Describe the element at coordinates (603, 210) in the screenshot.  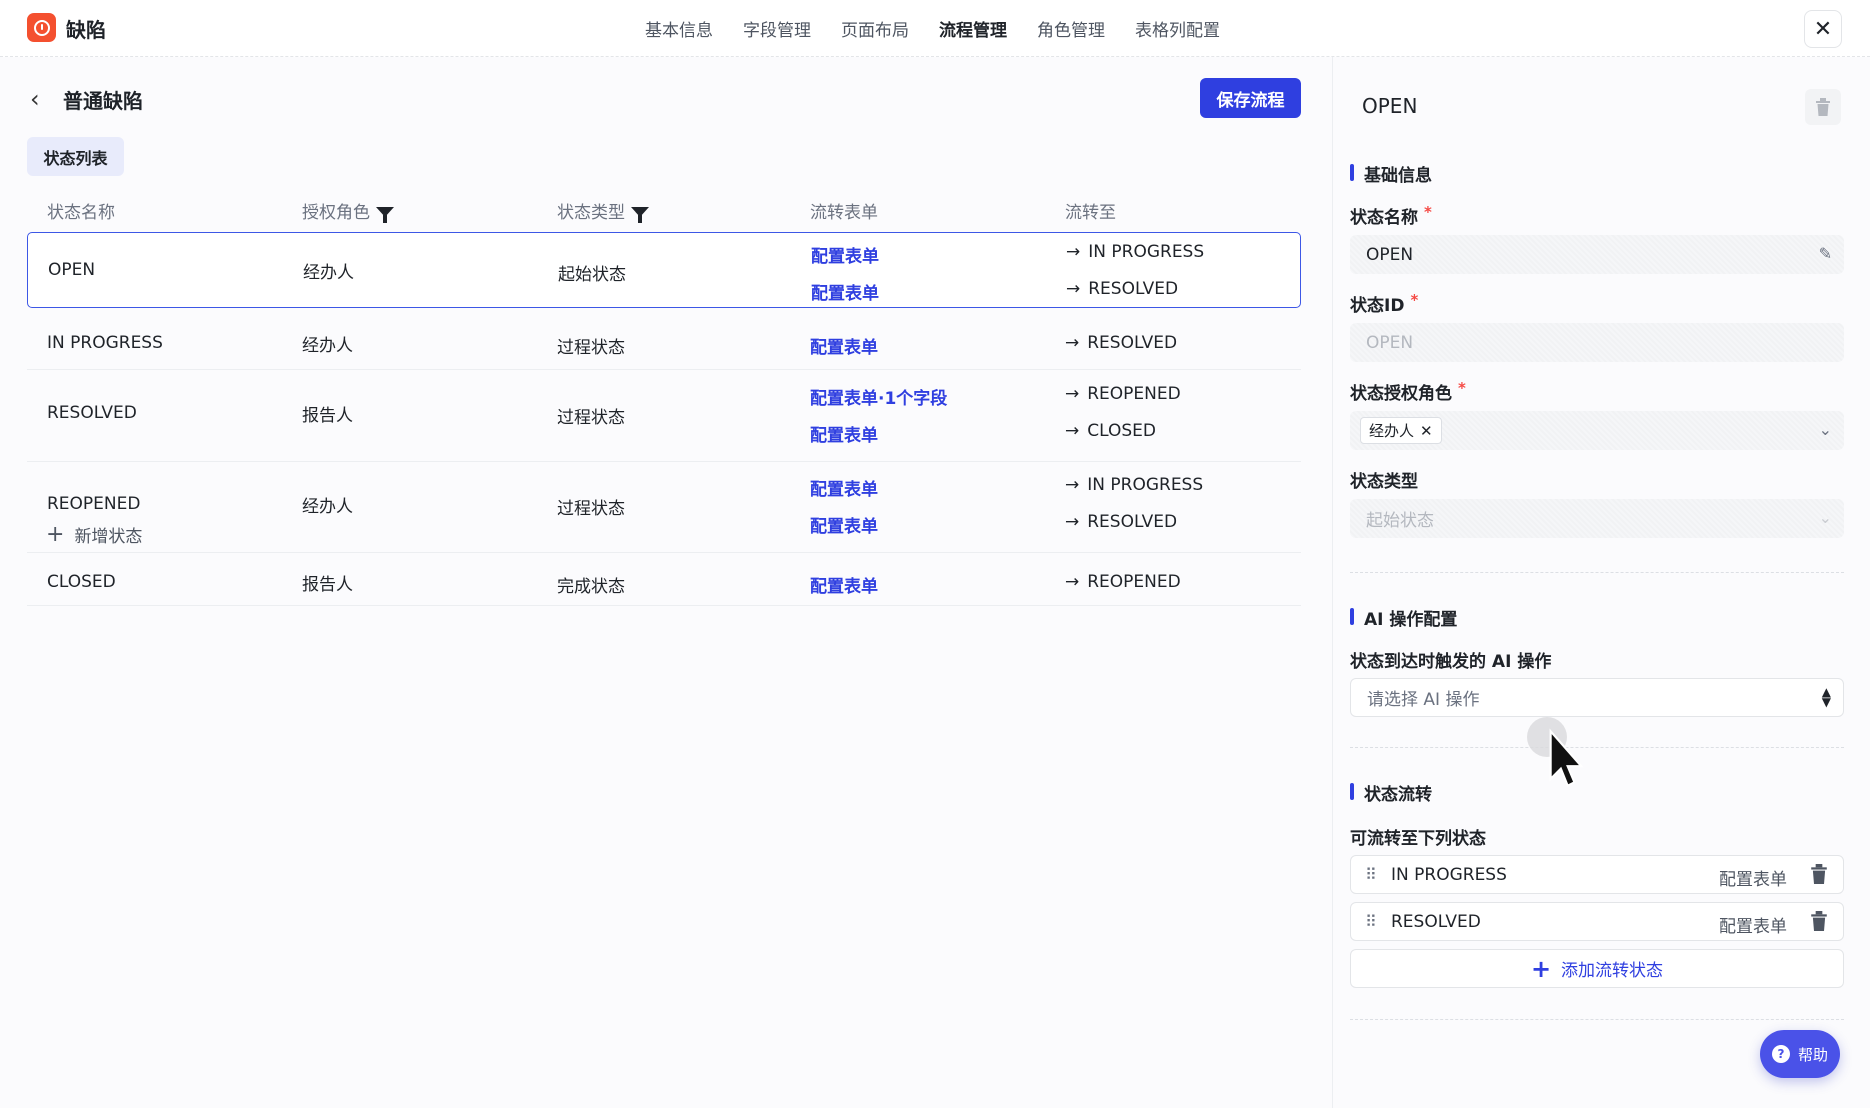
I see `column-header-state-type: 状态类型` at that location.